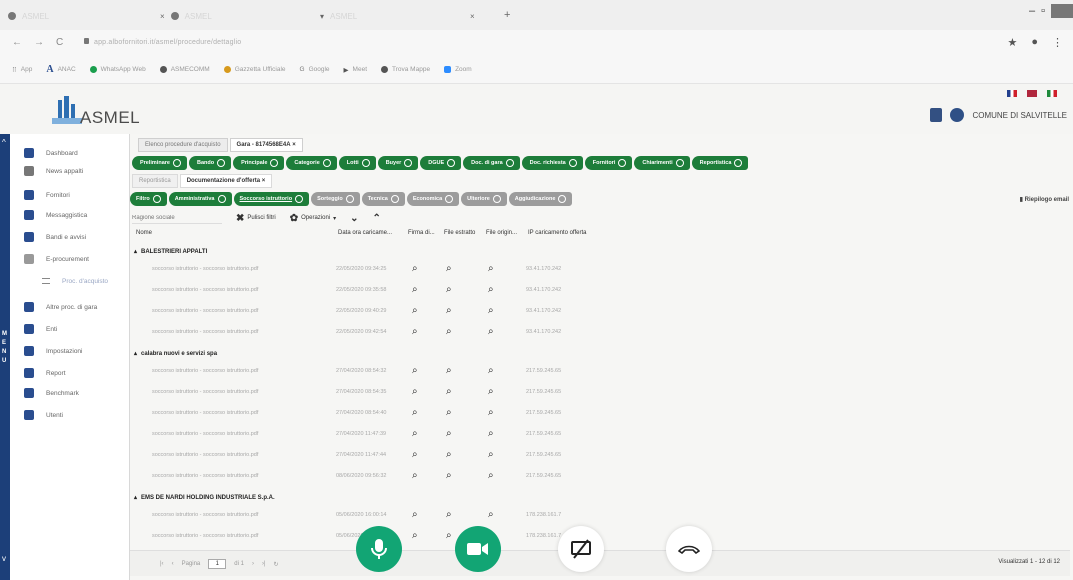 The image size is (1073, 580). I want to click on step-preliminare: Preliminare, so click(159, 163).